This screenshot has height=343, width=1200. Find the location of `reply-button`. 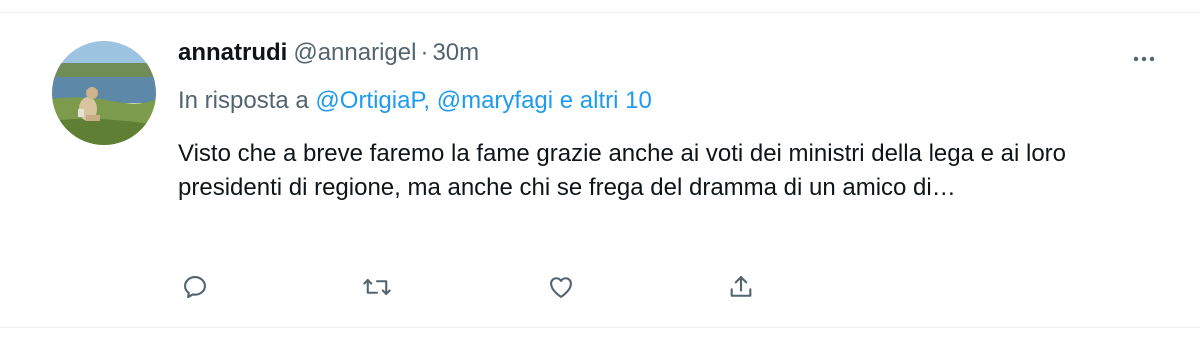

reply-button is located at coordinates (195, 287).